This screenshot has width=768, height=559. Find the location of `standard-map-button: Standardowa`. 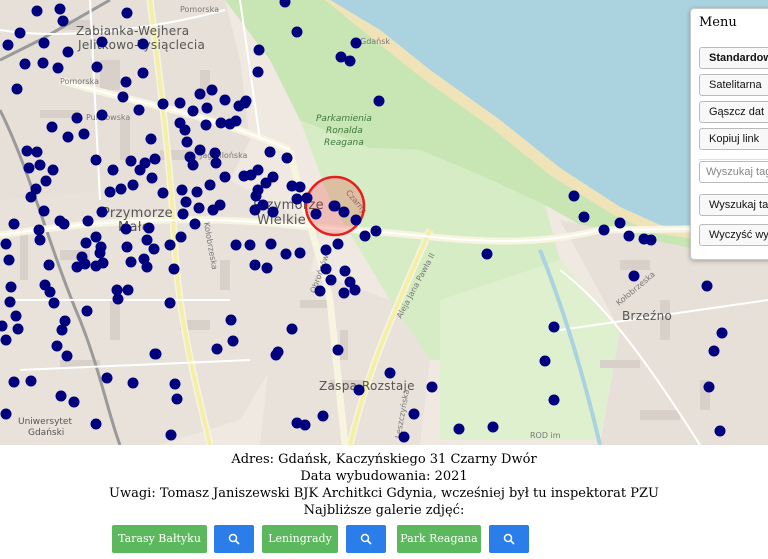

standard-map-button: Standardowa is located at coordinates (733, 58).